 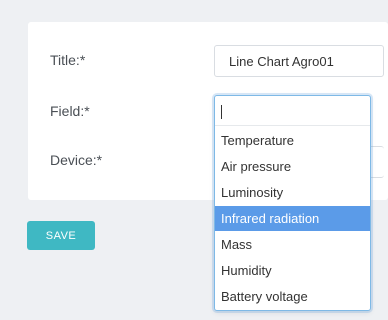 I want to click on field-option-temperature: Temperature, so click(x=292, y=140).